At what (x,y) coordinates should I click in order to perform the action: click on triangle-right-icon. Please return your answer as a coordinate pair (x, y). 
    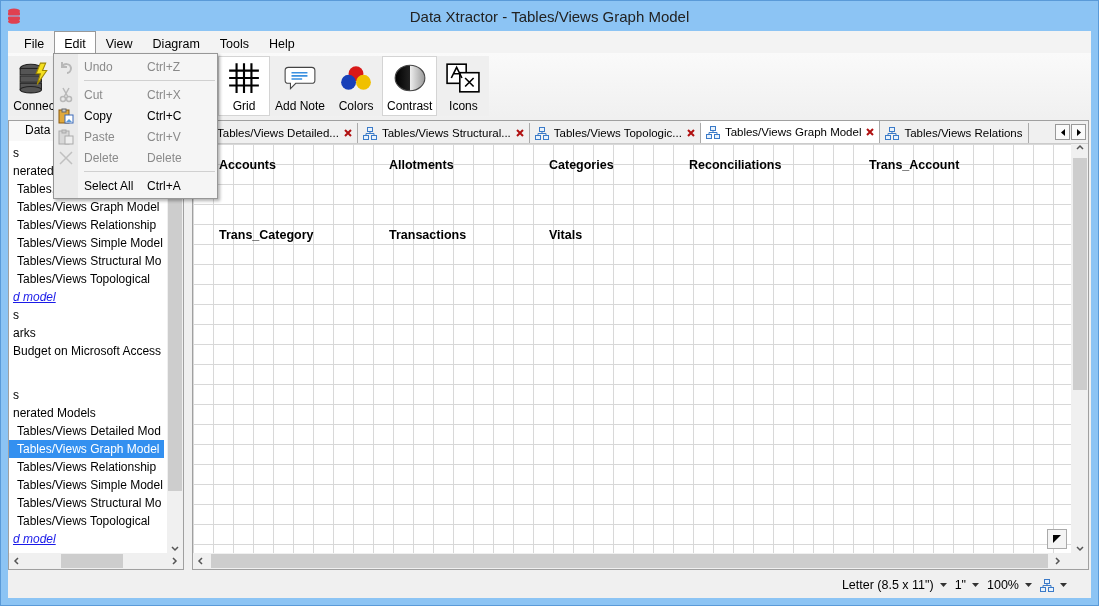
    Looking at the image, I should click on (1078, 132).